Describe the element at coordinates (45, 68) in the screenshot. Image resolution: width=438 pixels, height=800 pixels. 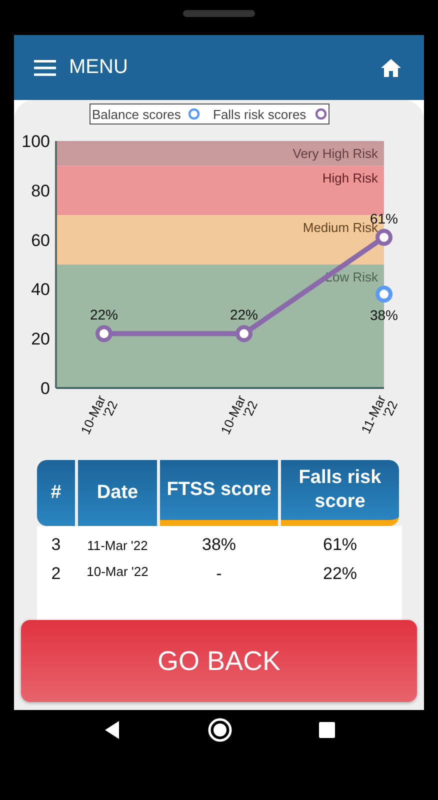
I see `menu-icon` at that location.